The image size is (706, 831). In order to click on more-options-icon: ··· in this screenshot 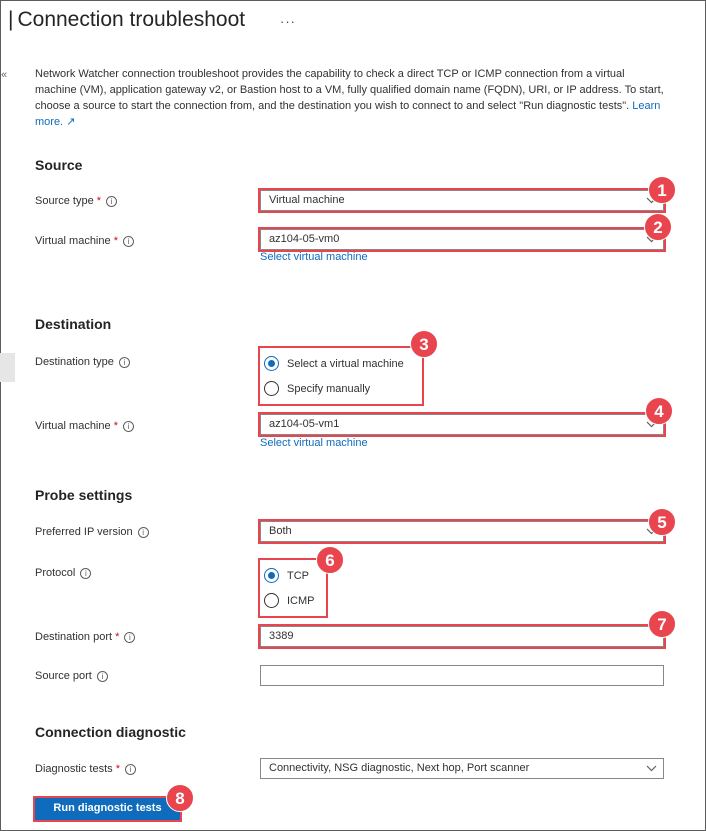, I will do `click(288, 21)`.